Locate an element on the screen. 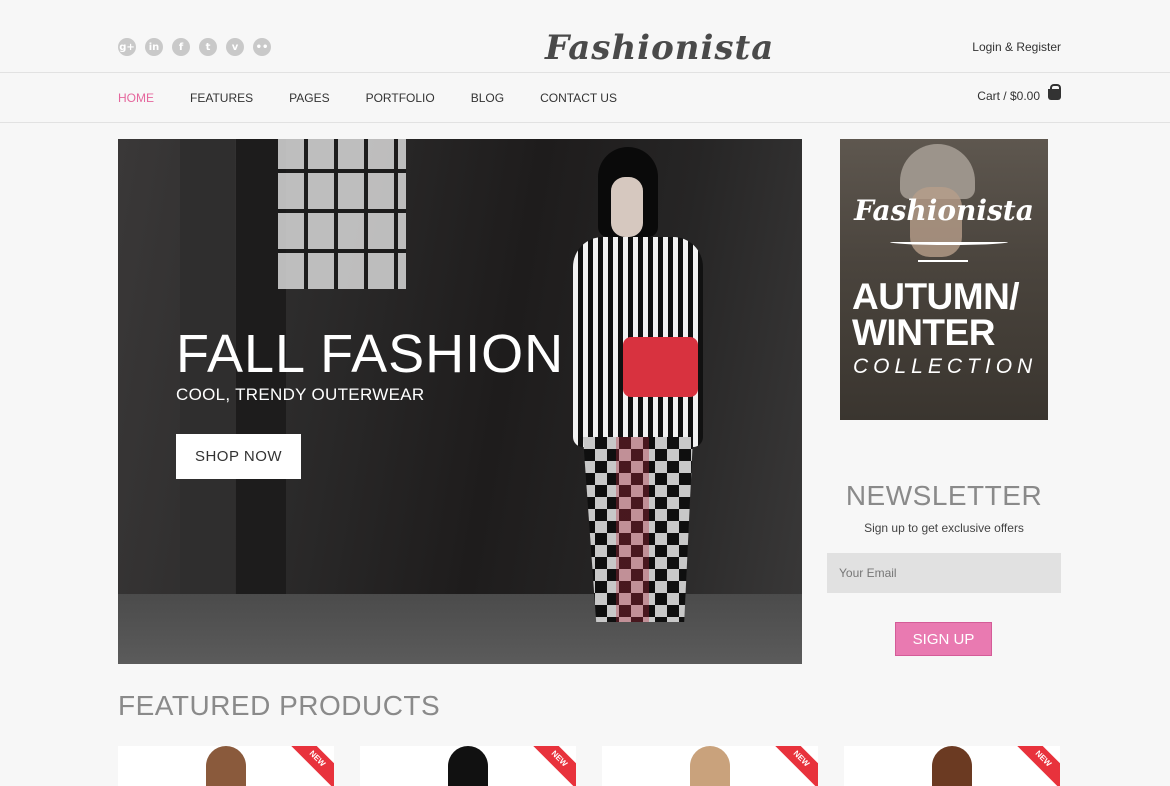  social-links: g+ in f t v •• is located at coordinates (194, 47).